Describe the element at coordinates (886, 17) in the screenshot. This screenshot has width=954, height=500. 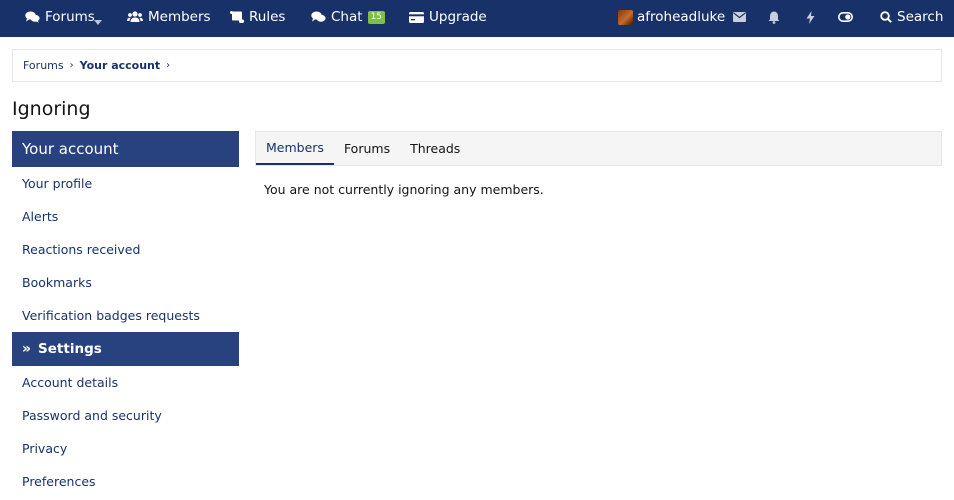
I see `search-icon` at that location.